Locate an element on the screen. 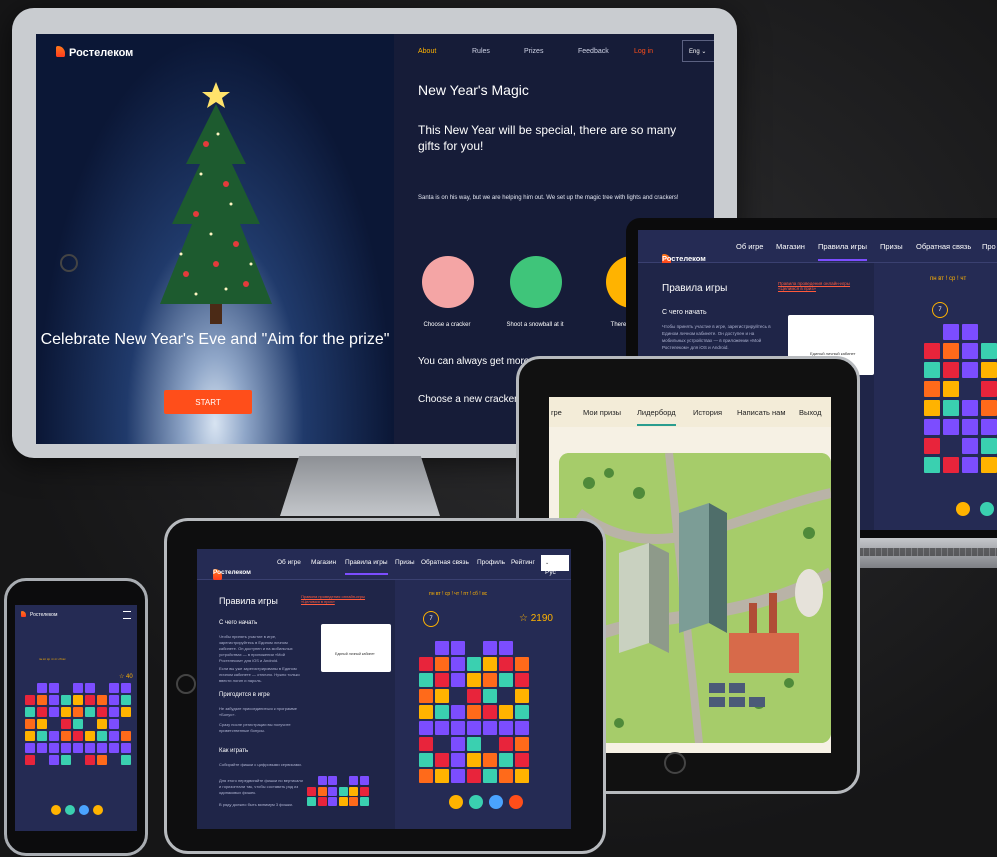 The width and height of the screenshot is (997, 857). language-select: Eng ⌄ is located at coordinates (698, 51).